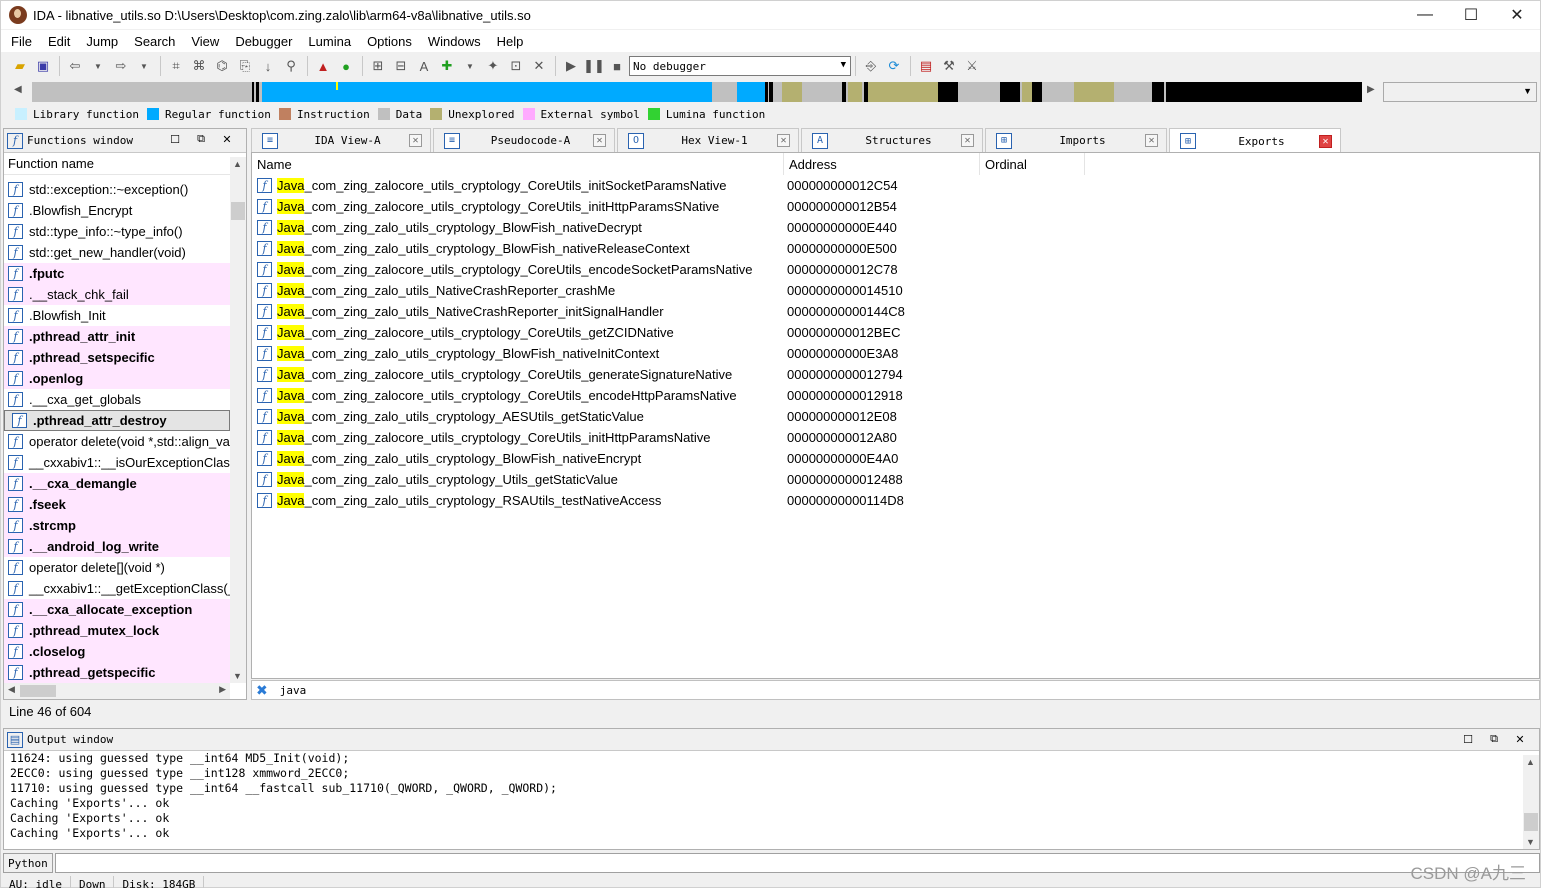 The height and width of the screenshot is (888, 1541). I want to click on patch-icon: ✦, so click(493, 66).